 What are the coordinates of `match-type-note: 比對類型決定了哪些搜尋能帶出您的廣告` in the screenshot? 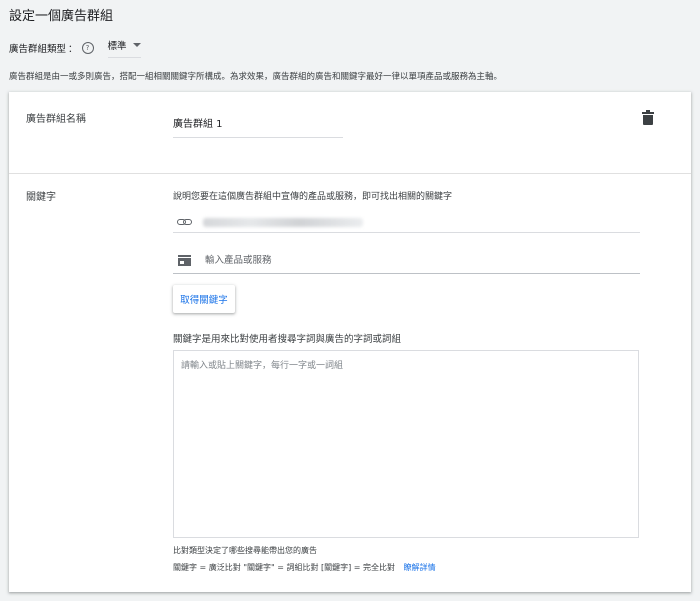 It's located at (245, 550).